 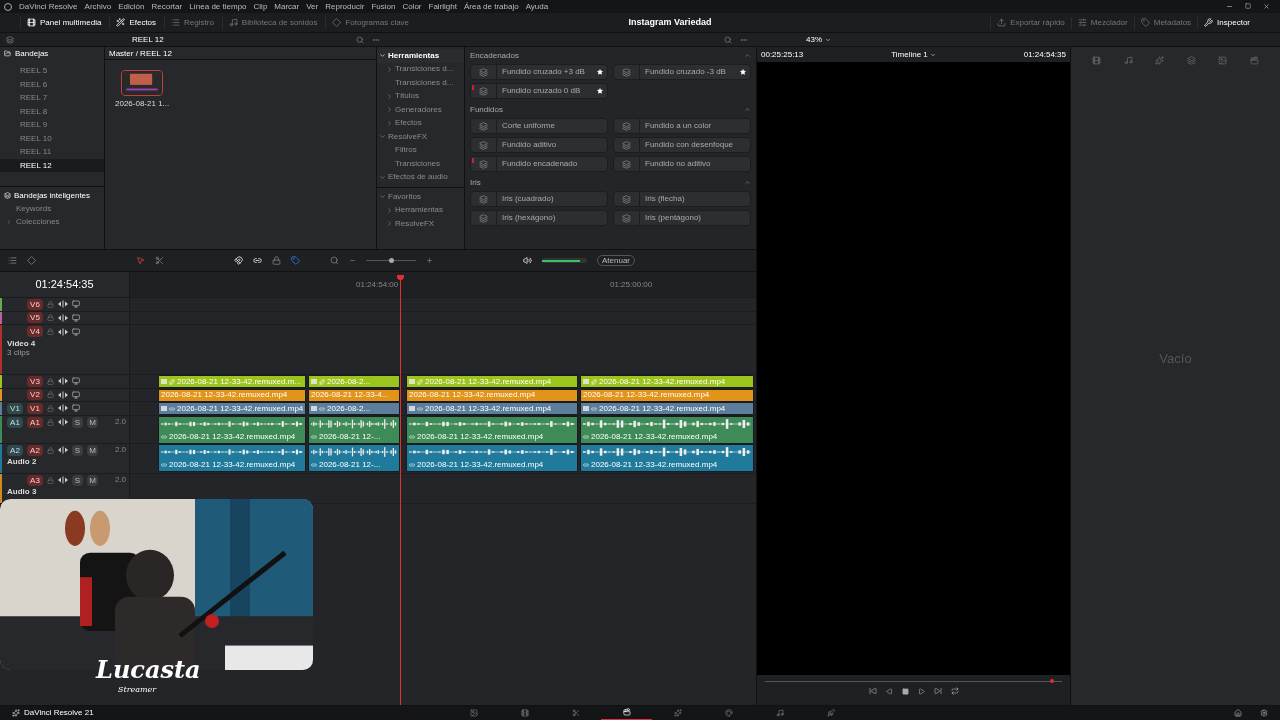 What do you see at coordinates (420, 150) in the screenshot?
I see `tree-item: Filtros` at bounding box center [420, 150].